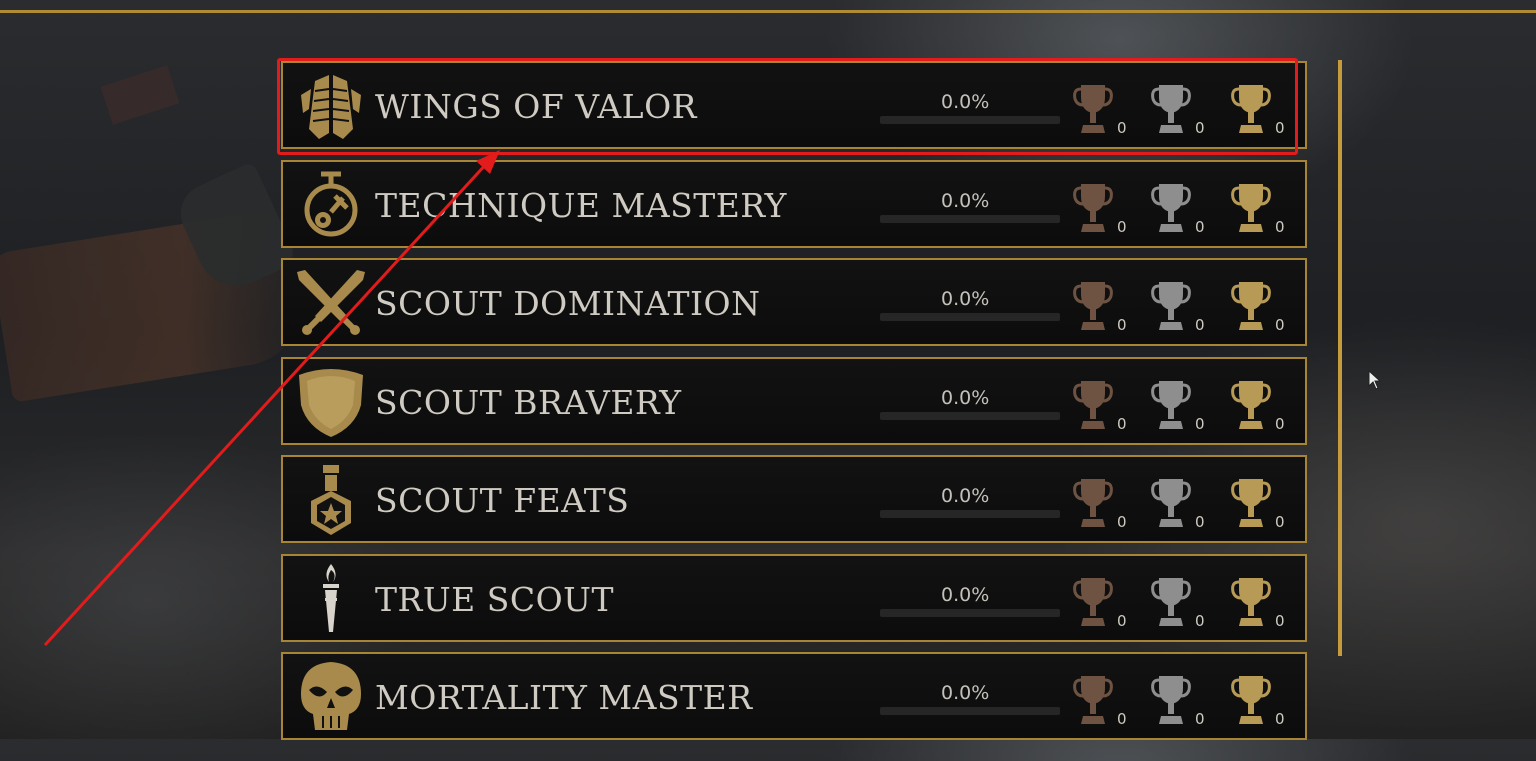 This screenshot has width=1536, height=761. I want to click on category-row: WINGS OF VALOR 0.0% 0 0 0, so click(794, 105).